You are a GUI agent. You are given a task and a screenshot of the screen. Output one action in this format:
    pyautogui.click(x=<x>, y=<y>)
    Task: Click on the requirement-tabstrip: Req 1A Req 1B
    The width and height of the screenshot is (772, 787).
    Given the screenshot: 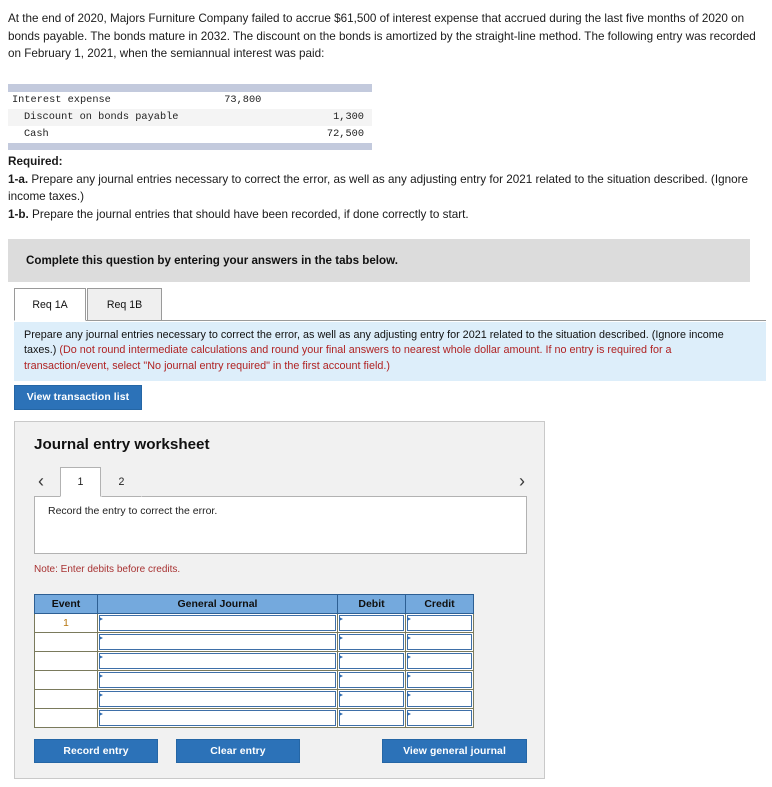 What is the action you would take?
    pyautogui.click(x=390, y=304)
    